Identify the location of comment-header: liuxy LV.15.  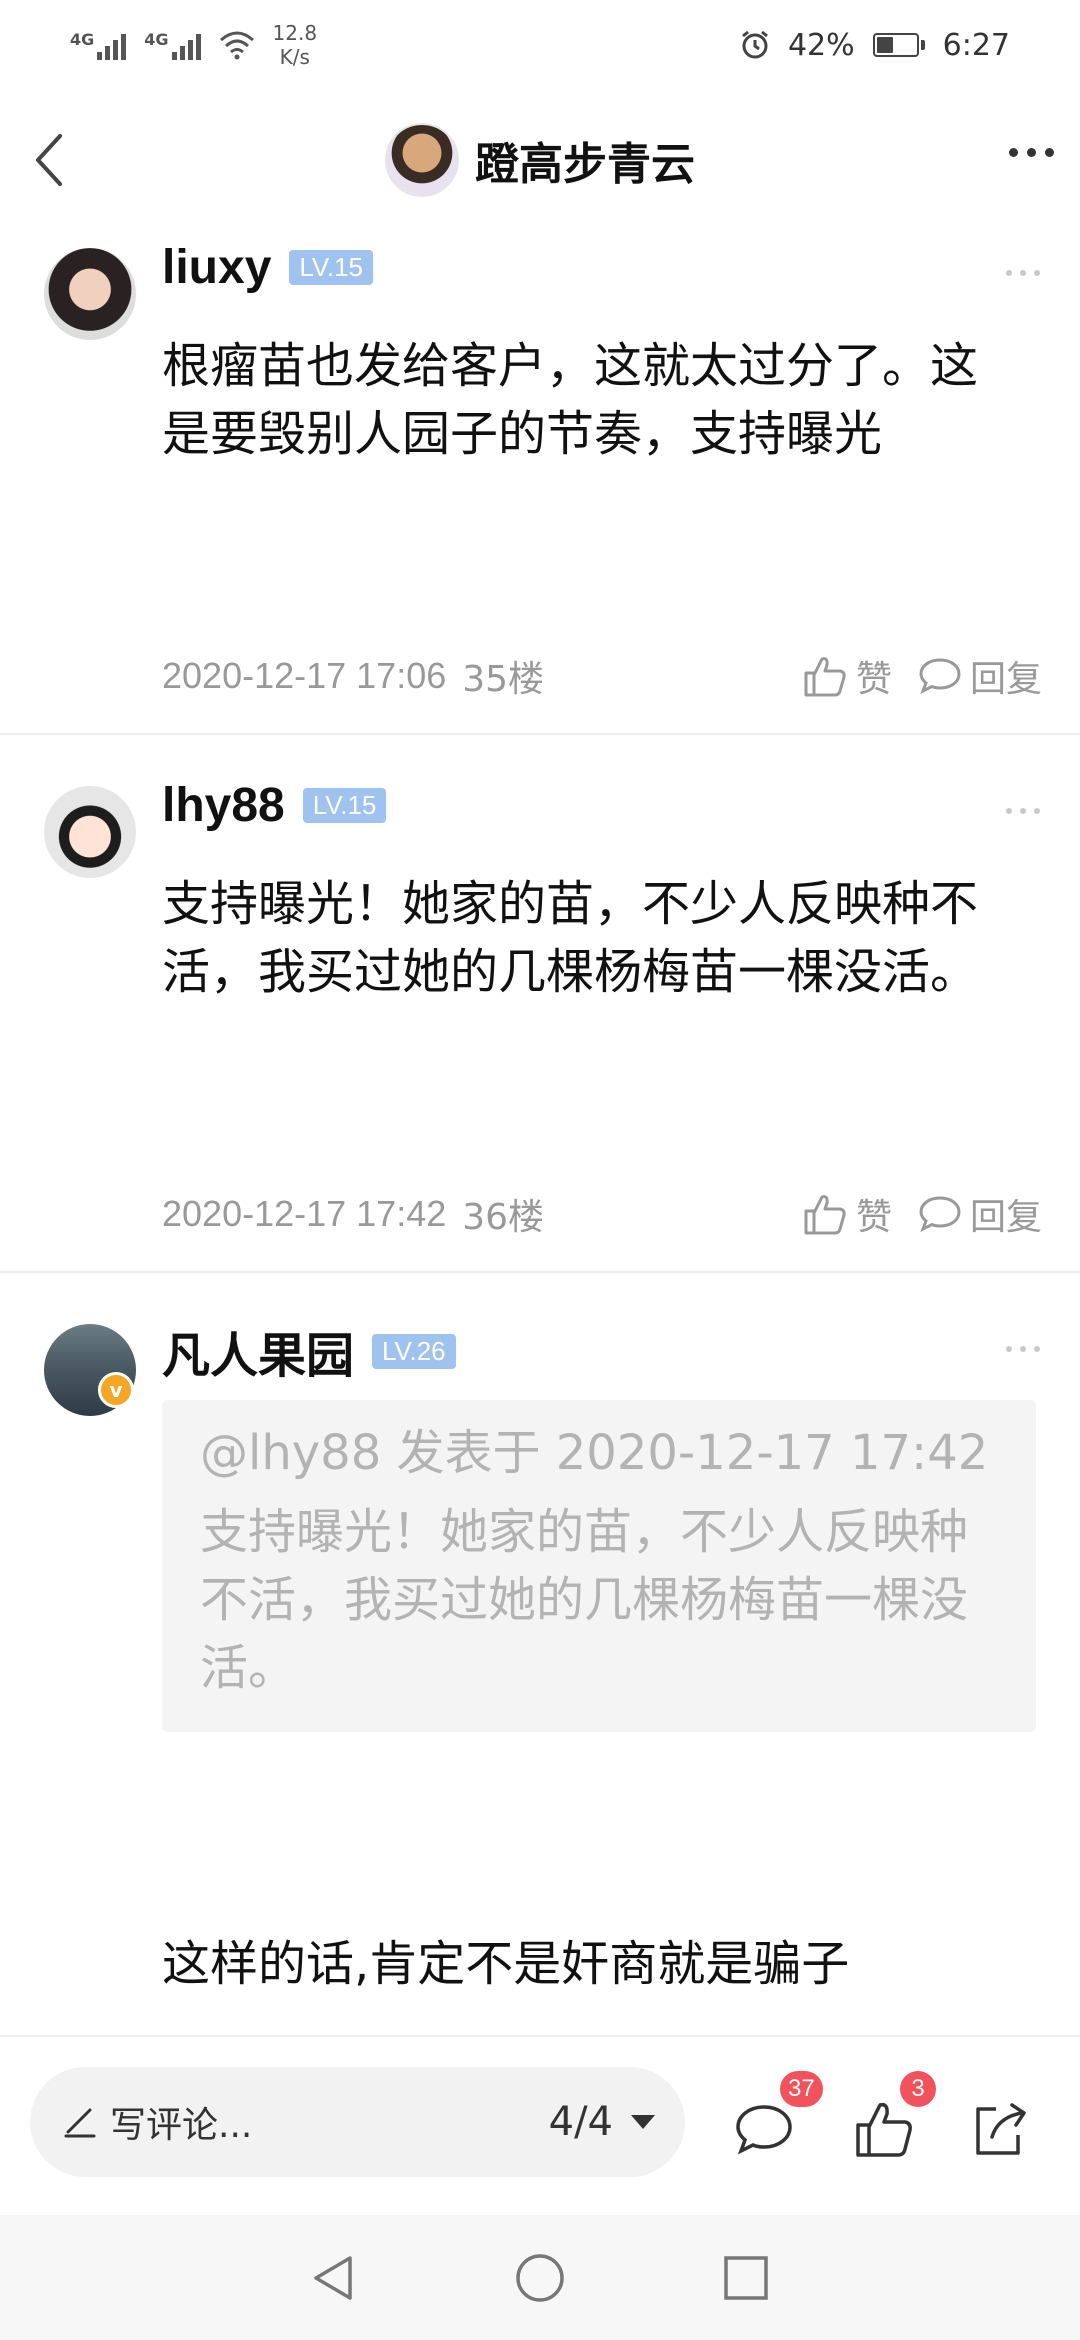
(268, 267).